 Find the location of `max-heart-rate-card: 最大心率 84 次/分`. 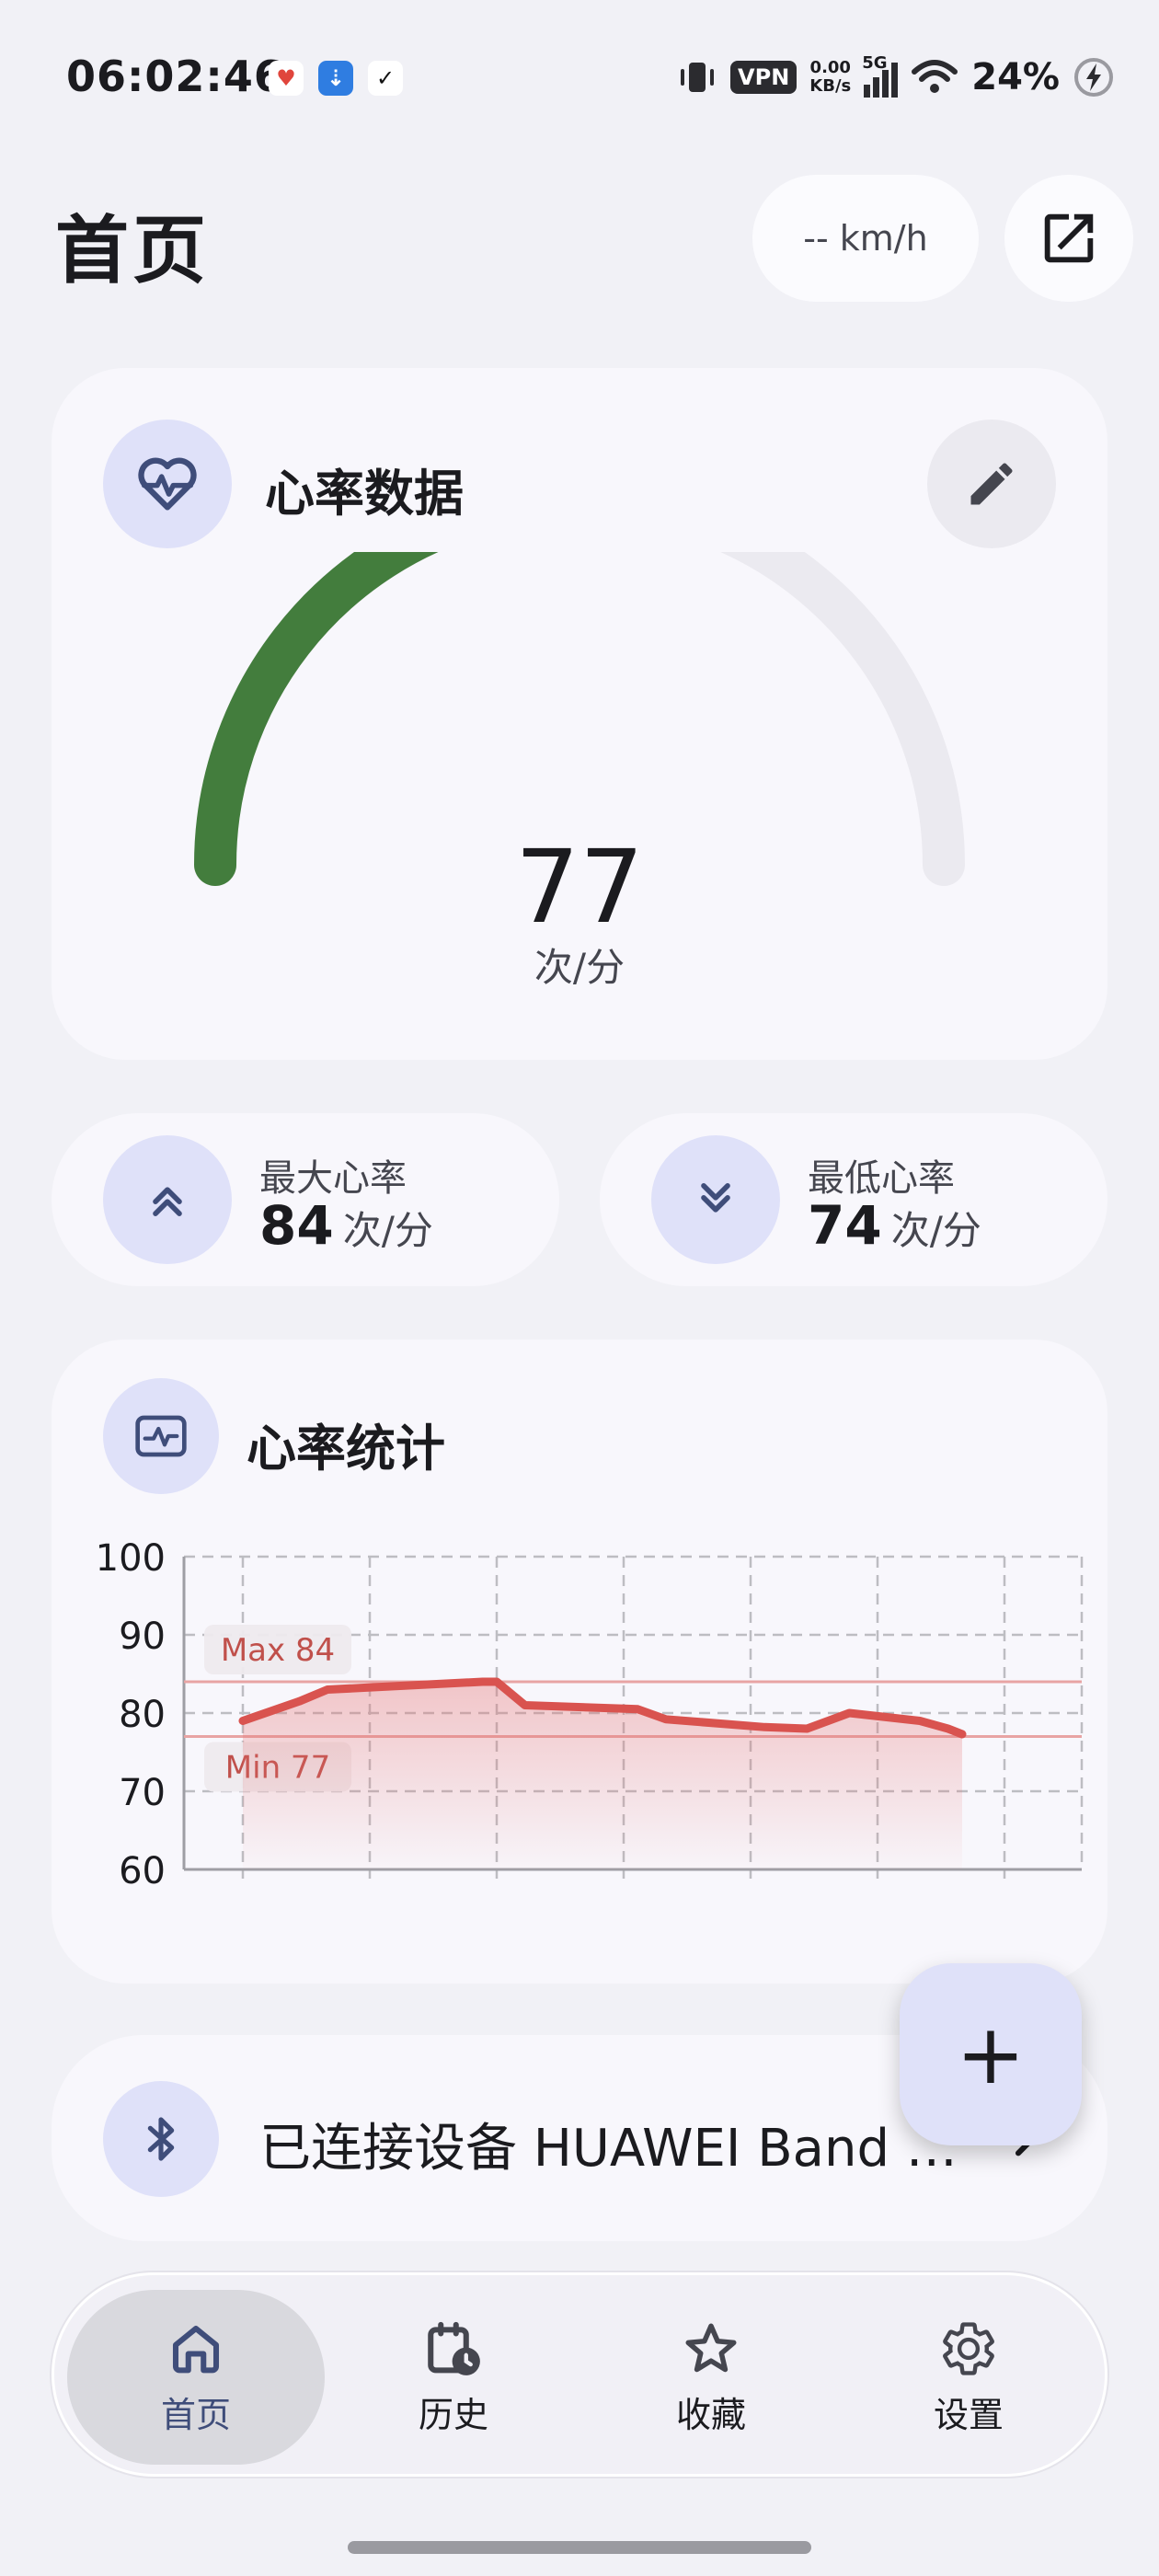

max-heart-rate-card: 最大心率 84 次/分 is located at coordinates (305, 1199).